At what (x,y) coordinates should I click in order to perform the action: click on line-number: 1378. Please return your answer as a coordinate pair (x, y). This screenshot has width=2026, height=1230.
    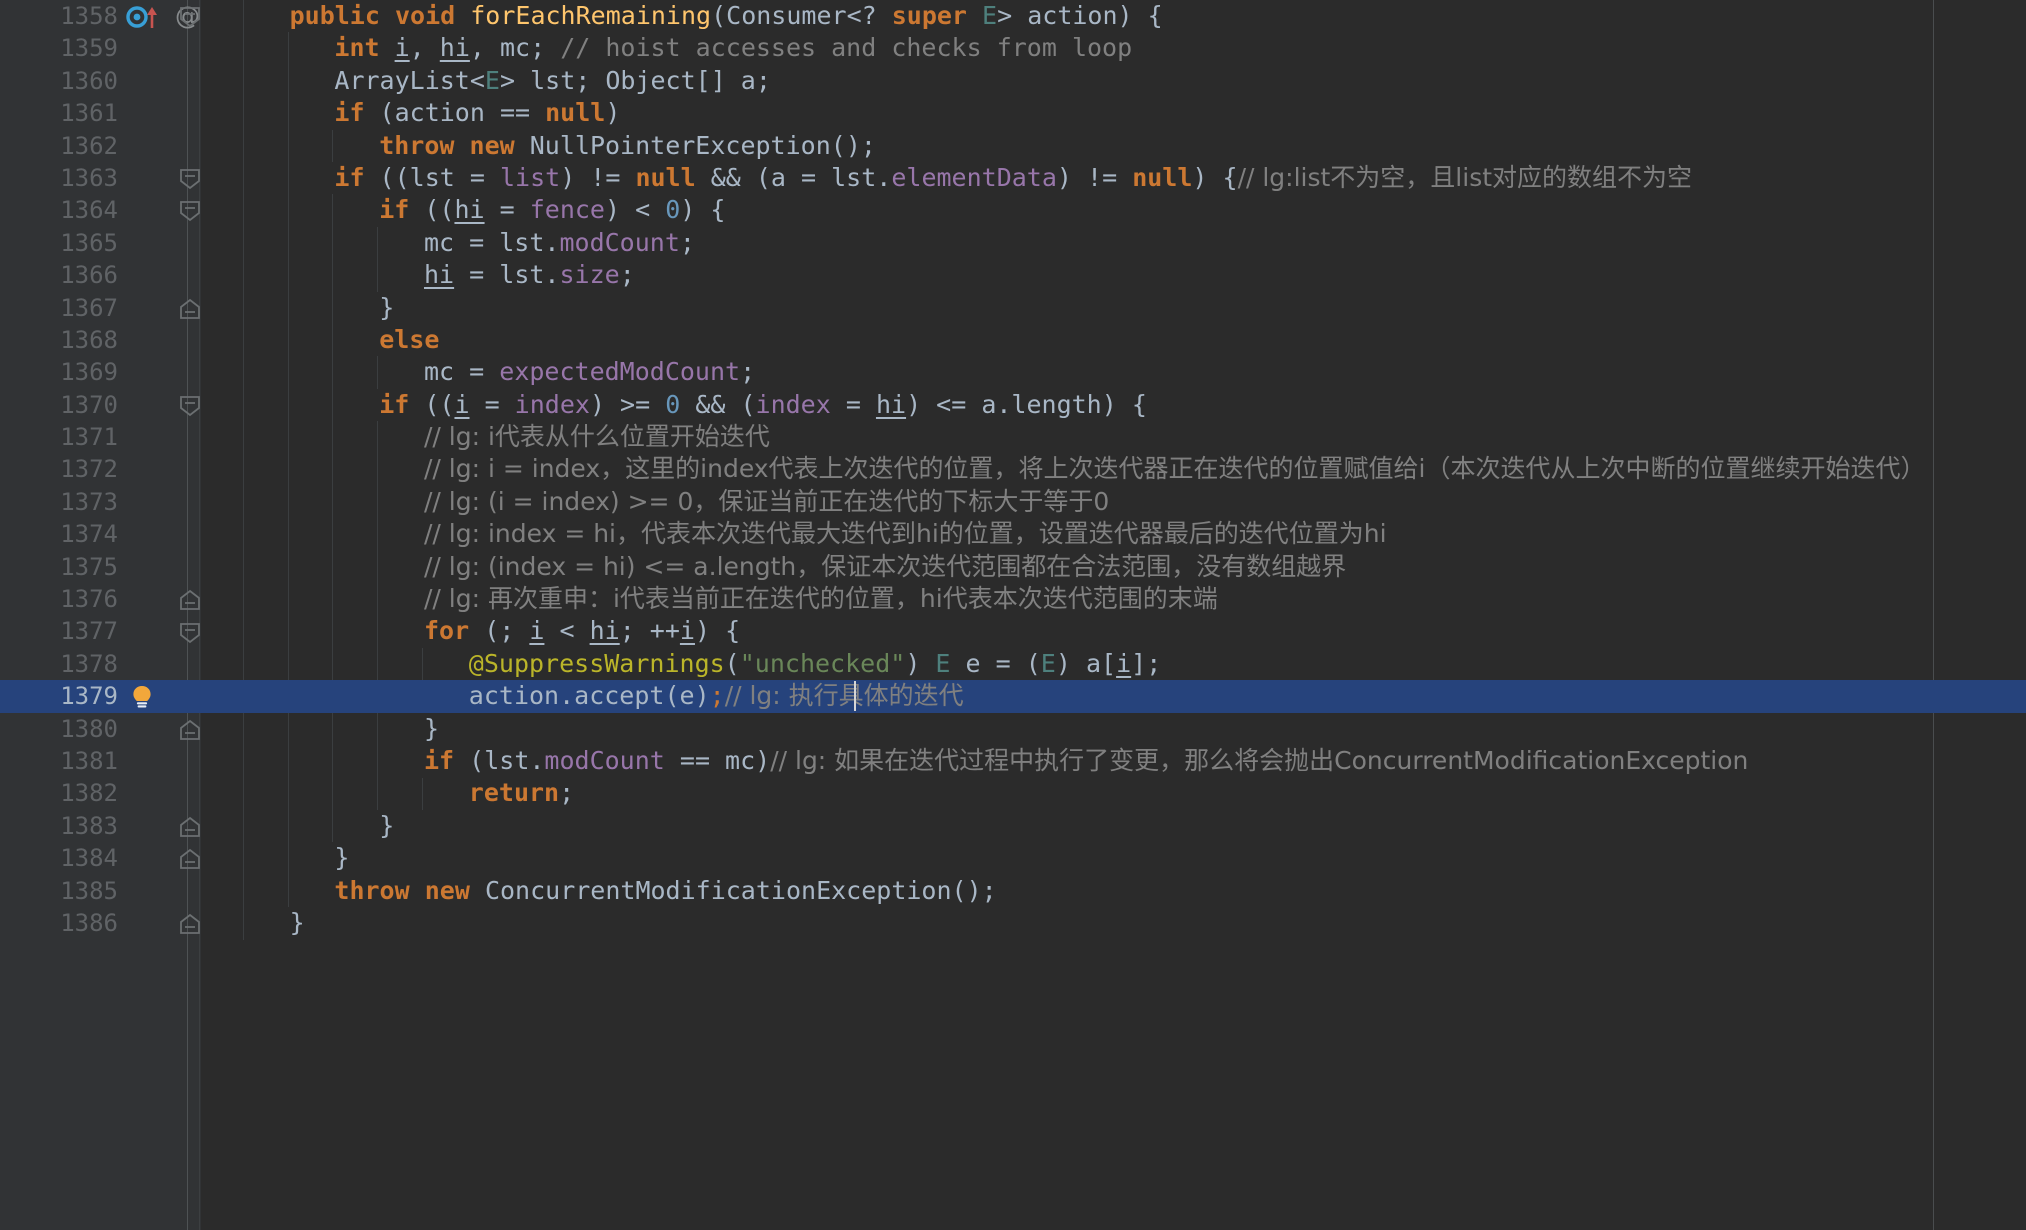
    Looking at the image, I should click on (89, 663).